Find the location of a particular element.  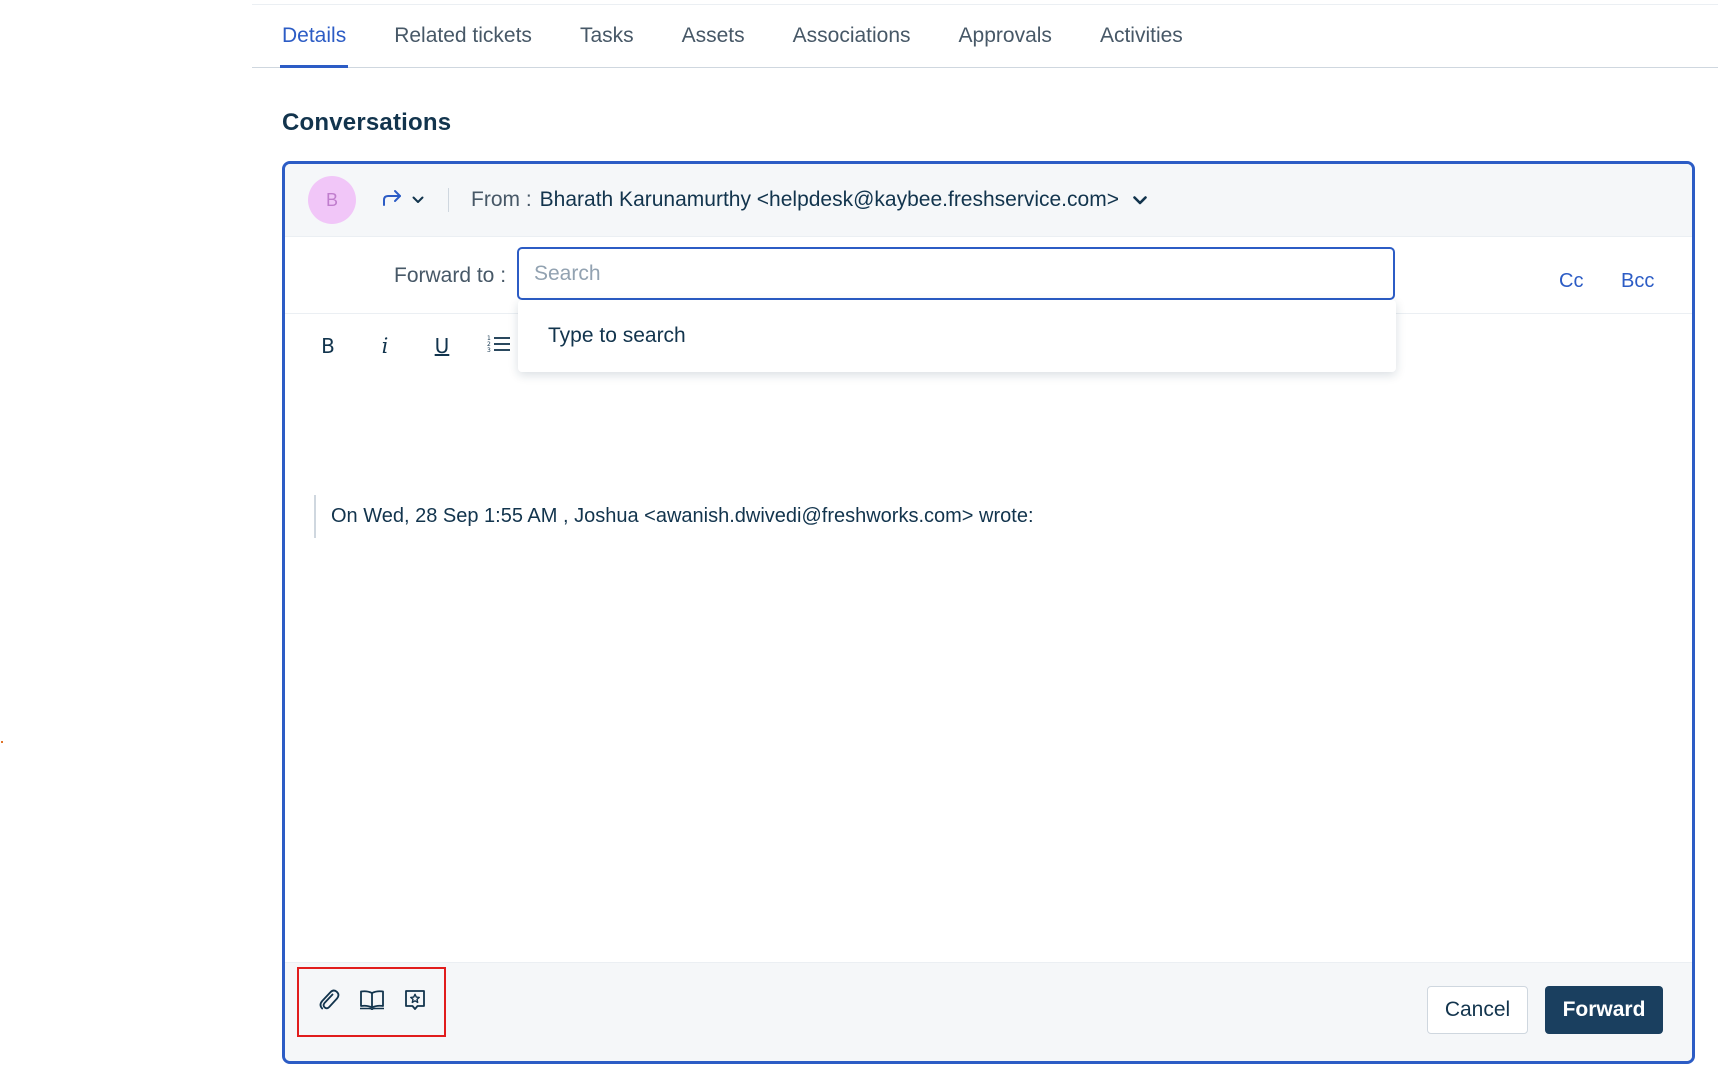

paperclip-icon is located at coordinates (329, 1002).